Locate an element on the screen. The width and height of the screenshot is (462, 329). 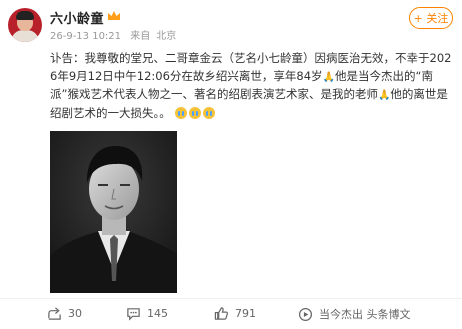
share-button: 30 is located at coordinates (64, 313).